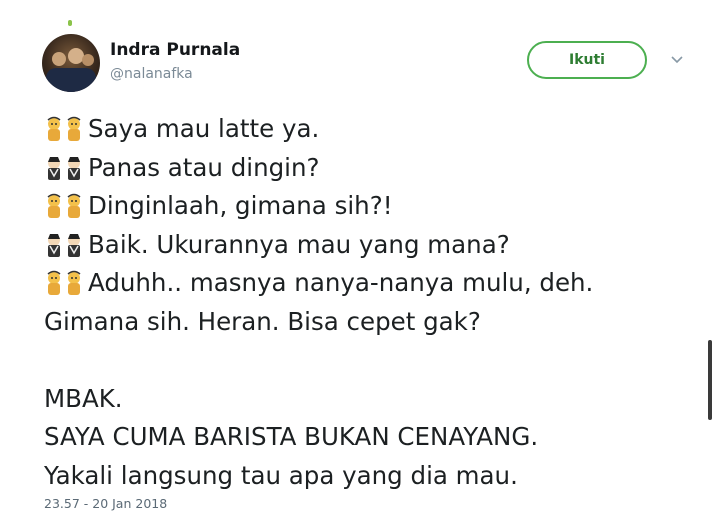 This screenshot has width=716, height=516. What do you see at coordinates (299, 244) in the screenshot?
I see `line-text: Baik. Ukurannya mau yang mana?` at bounding box center [299, 244].